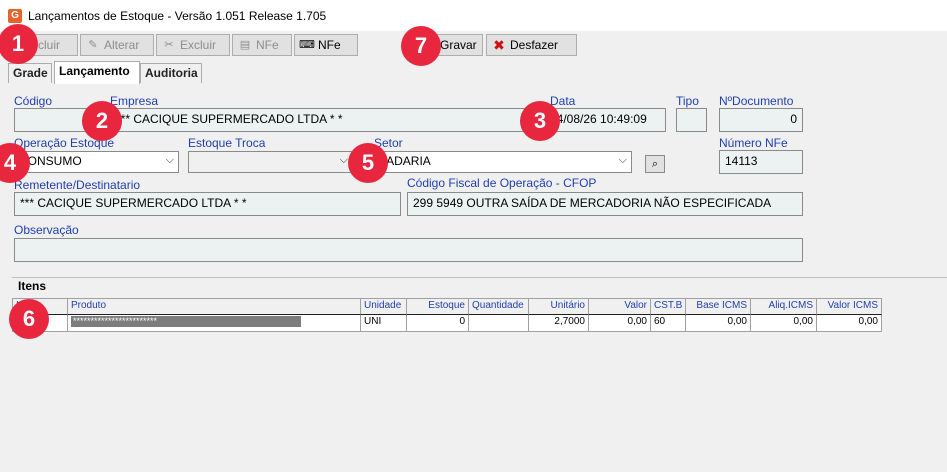 The width and height of the screenshot is (947, 472). I want to click on cell-produto: ************************, so click(214, 323).